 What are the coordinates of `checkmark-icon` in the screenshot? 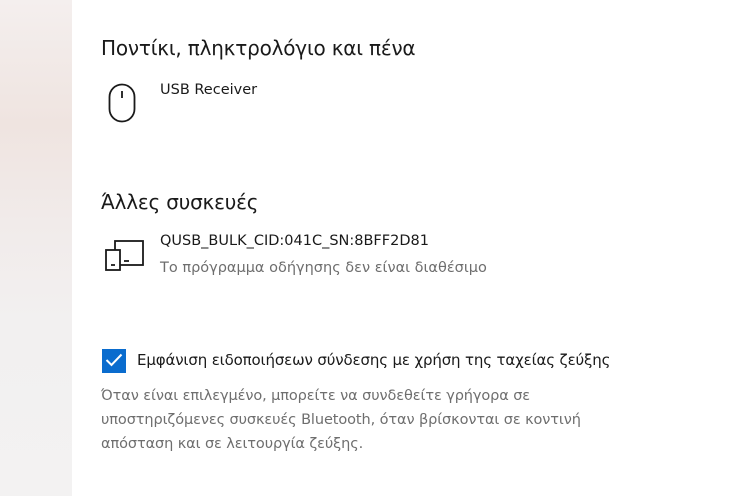 It's located at (114, 361).